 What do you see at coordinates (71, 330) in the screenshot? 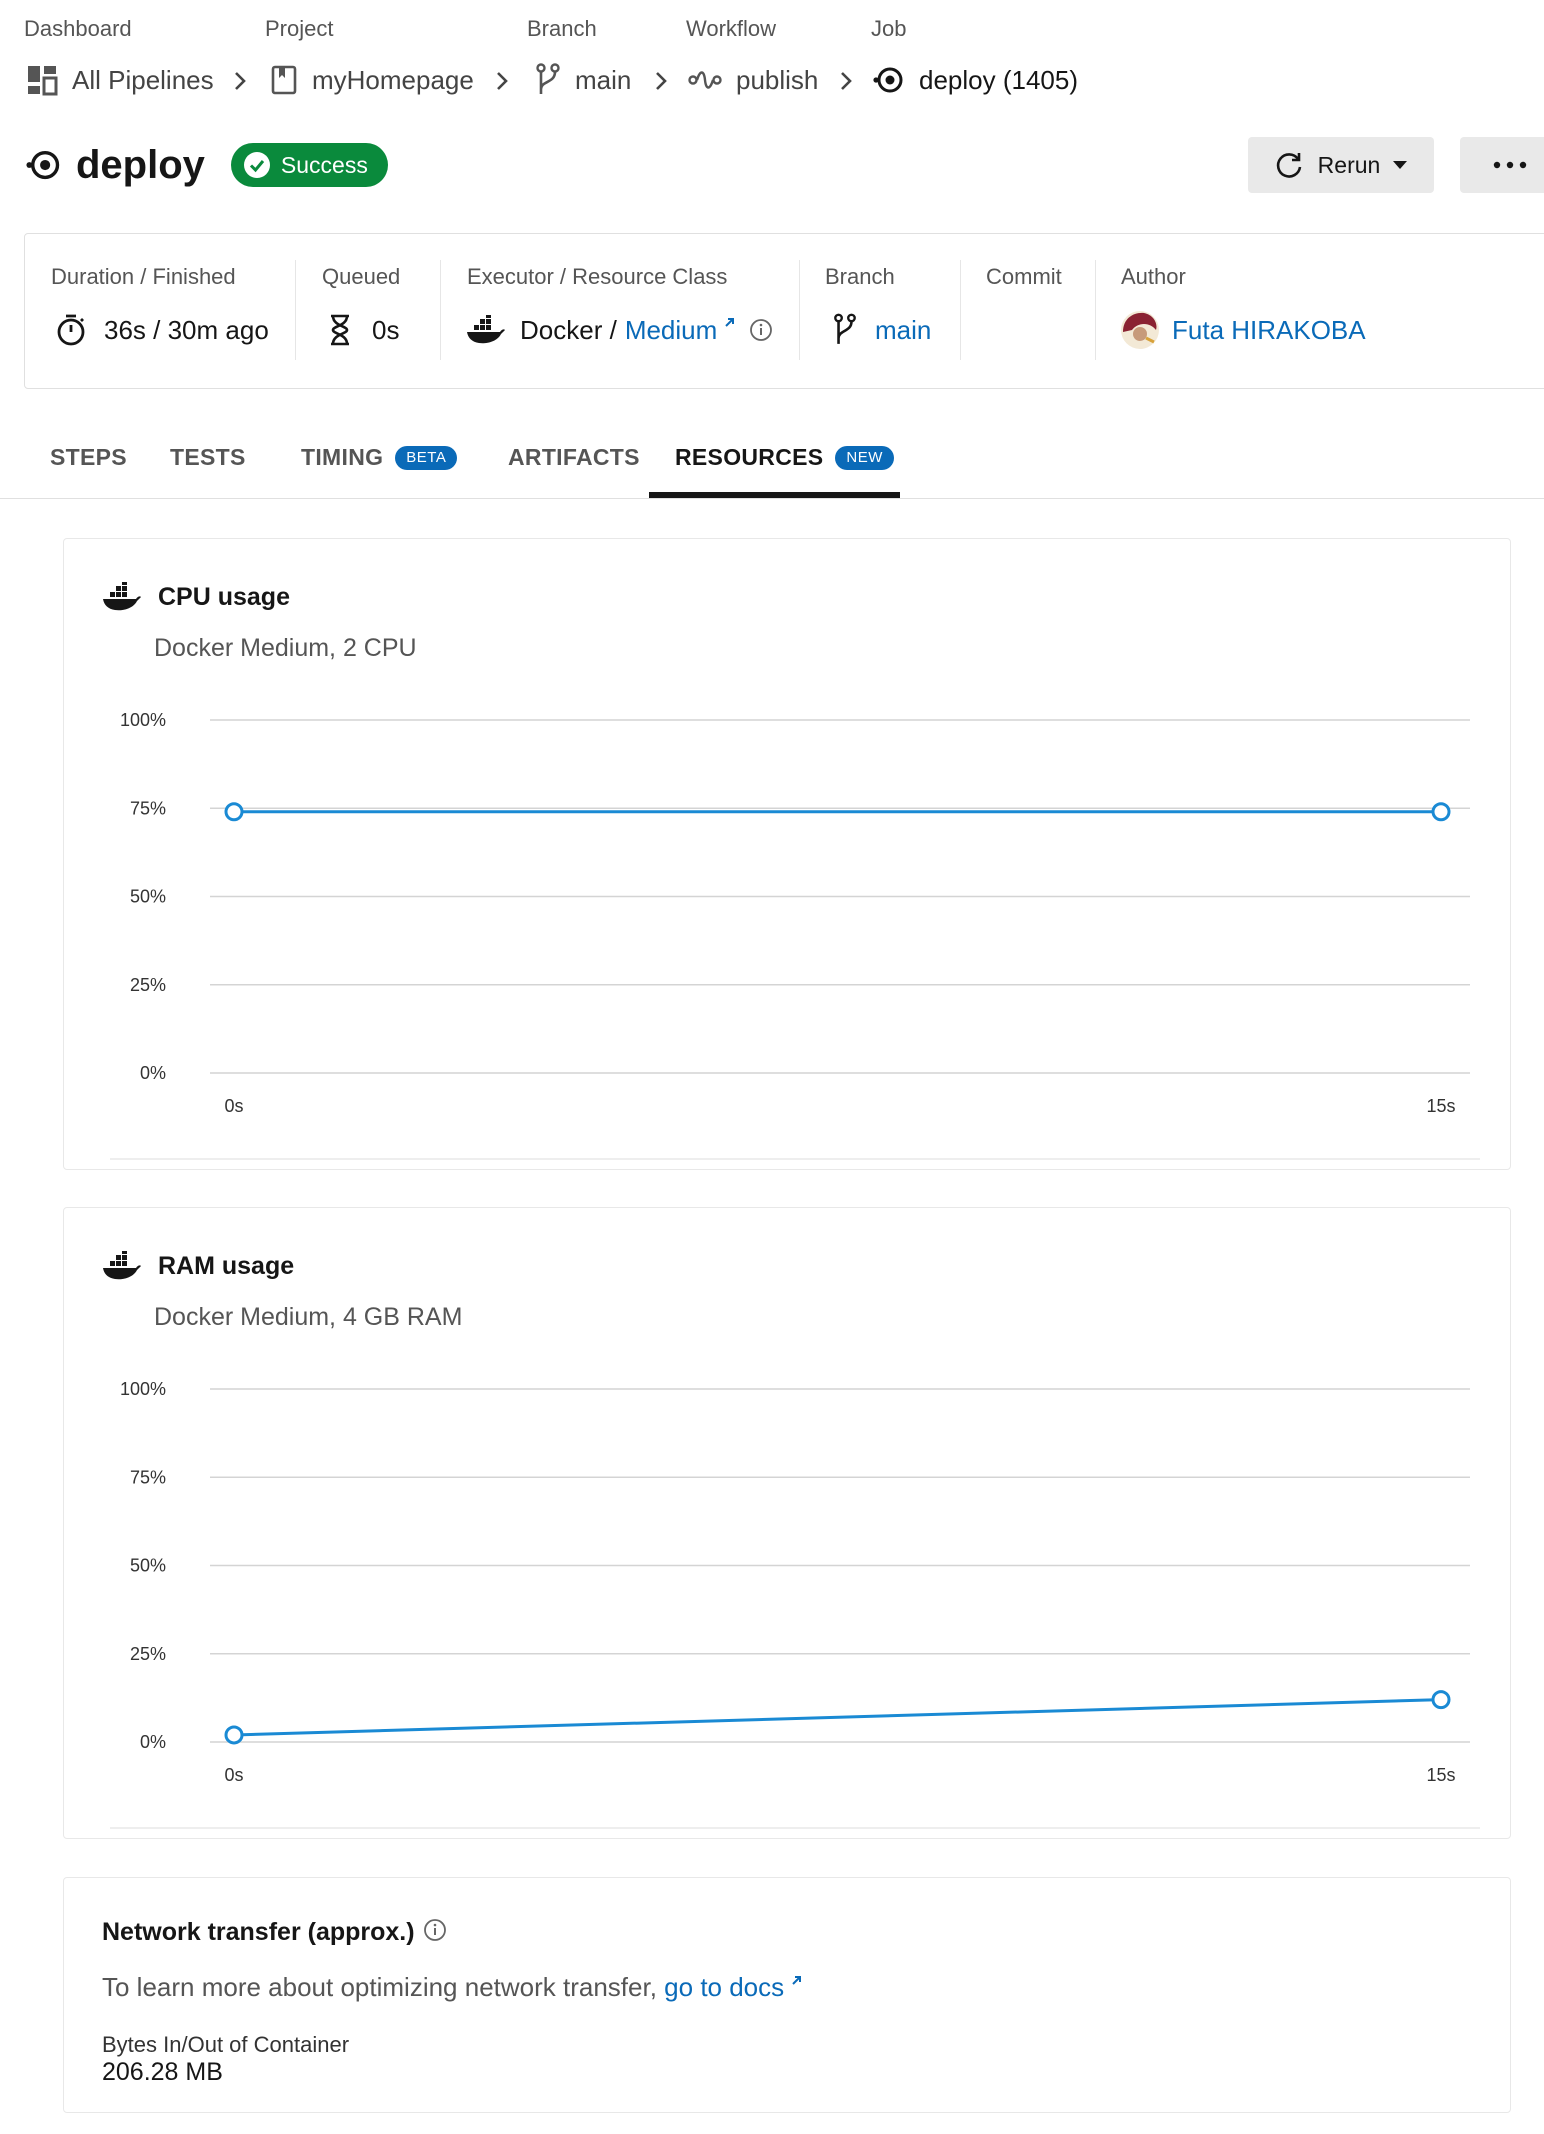
I see `stopwatch-icon` at bounding box center [71, 330].